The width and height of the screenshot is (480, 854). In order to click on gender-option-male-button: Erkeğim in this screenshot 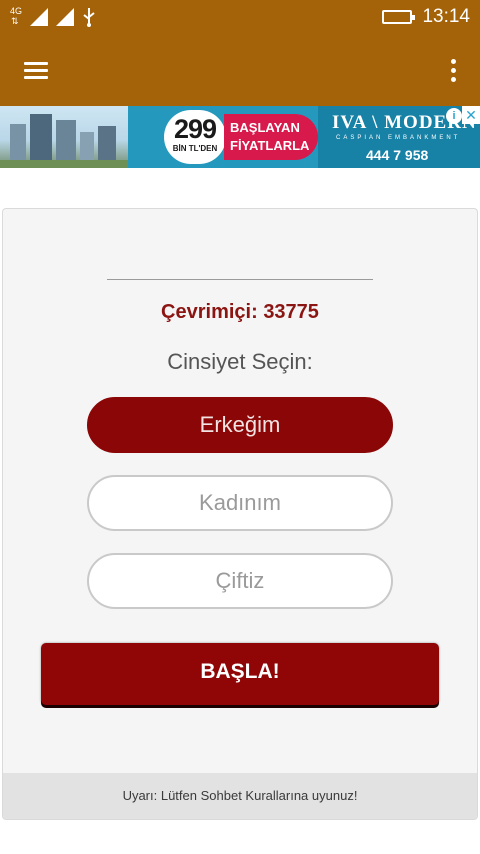, I will do `click(240, 425)`.